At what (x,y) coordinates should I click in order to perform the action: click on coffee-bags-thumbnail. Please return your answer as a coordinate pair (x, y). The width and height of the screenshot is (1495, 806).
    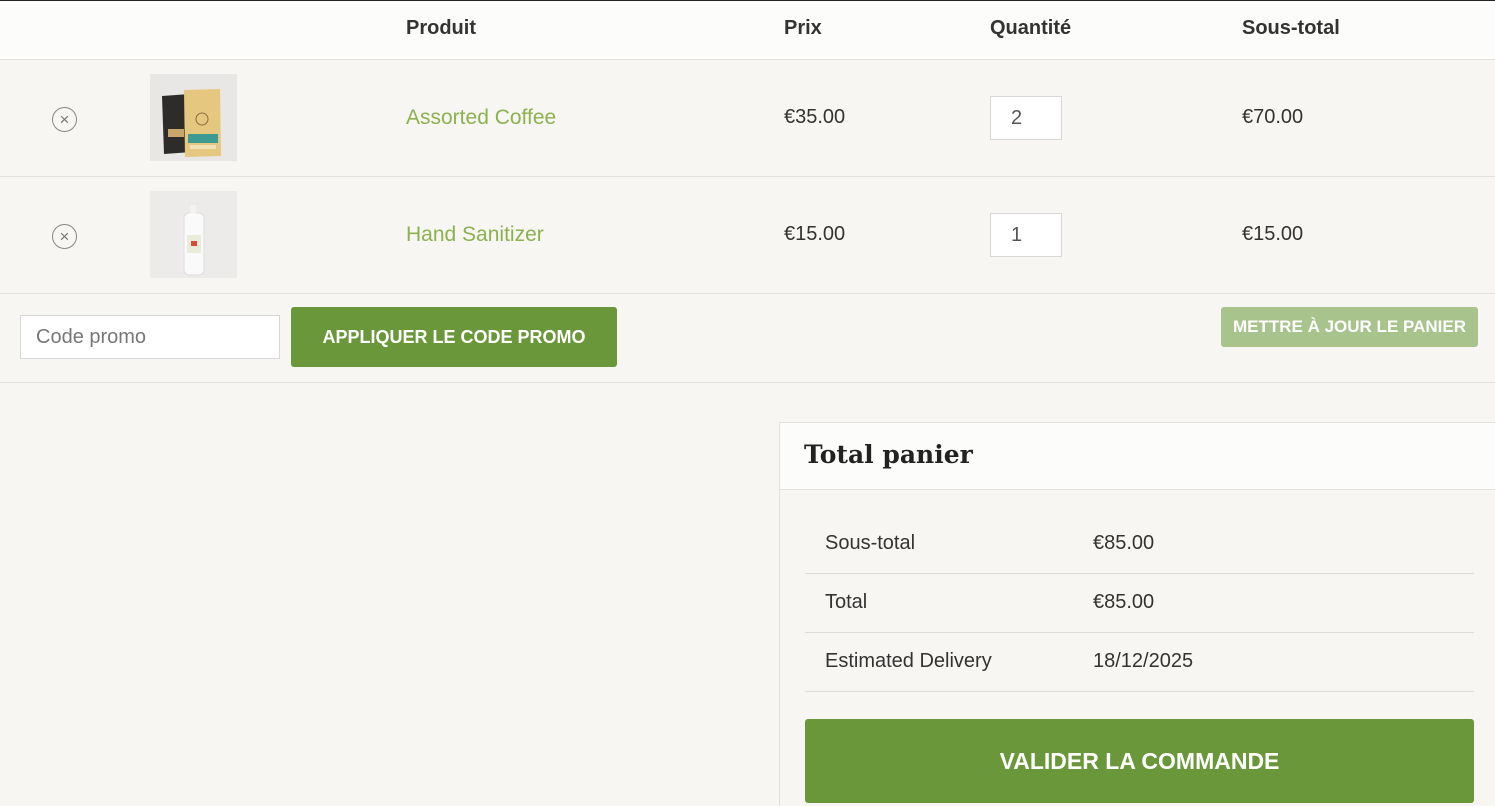
    Looking at the image, I should click on (193, 117).